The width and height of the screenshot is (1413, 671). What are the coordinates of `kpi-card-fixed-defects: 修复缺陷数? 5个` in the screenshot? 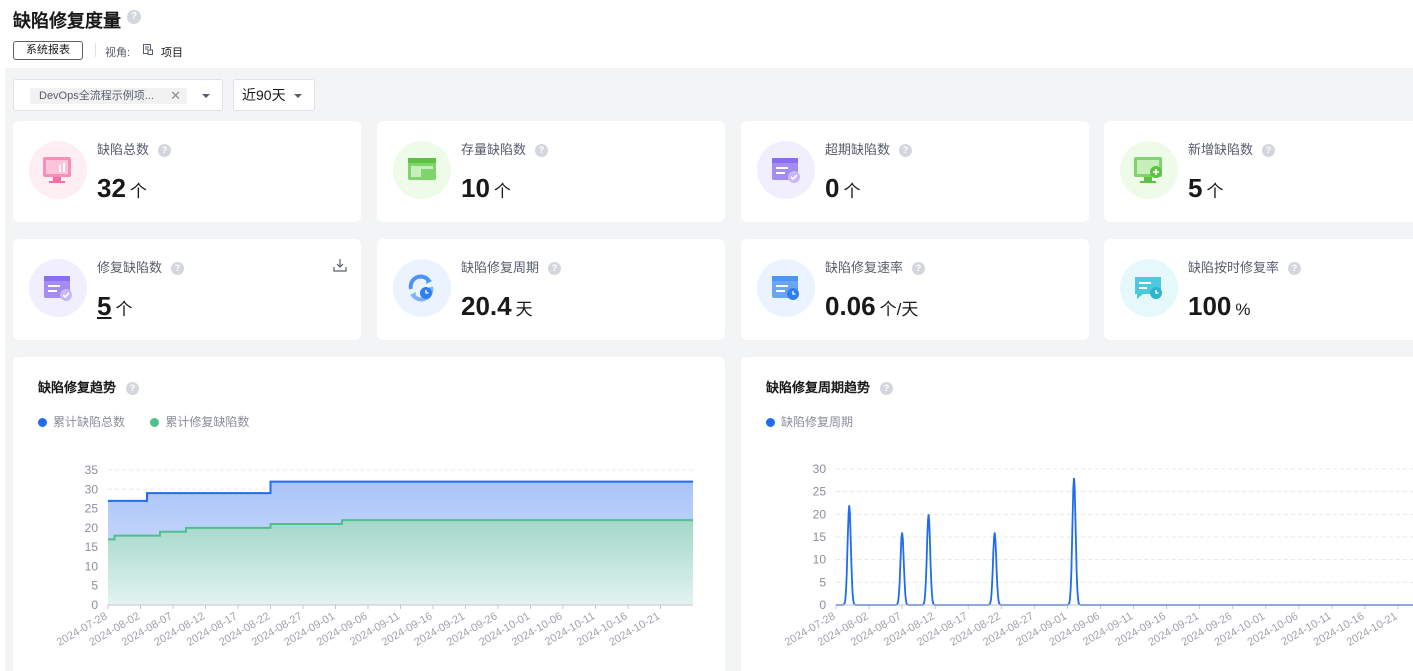 It's located at (187, 289).